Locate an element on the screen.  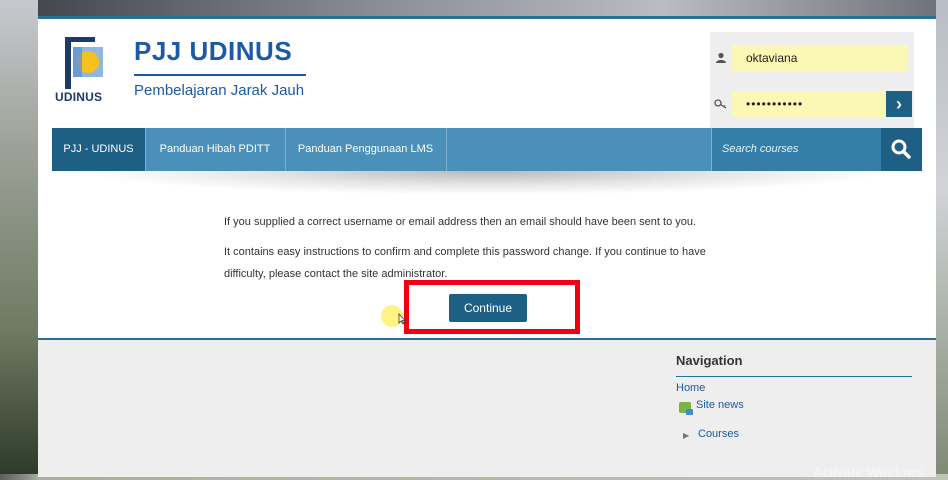
nav-link-site-news: Site news is located at coordinates (720, 405).